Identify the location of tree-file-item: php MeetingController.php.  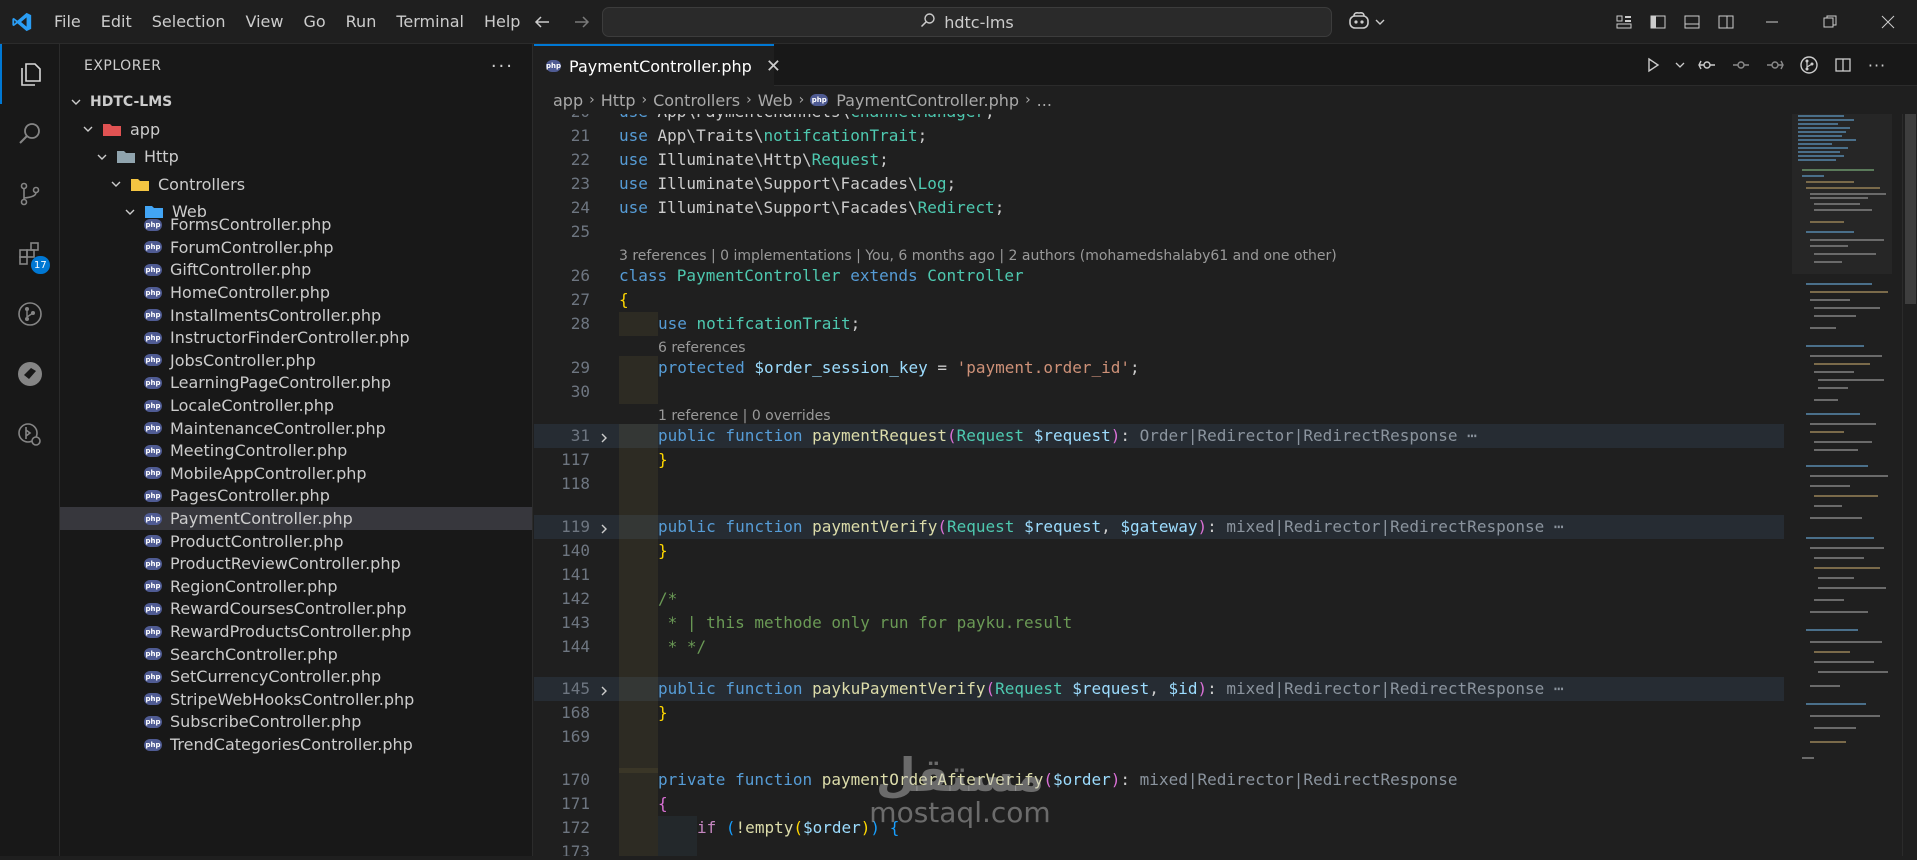
(296, 451).